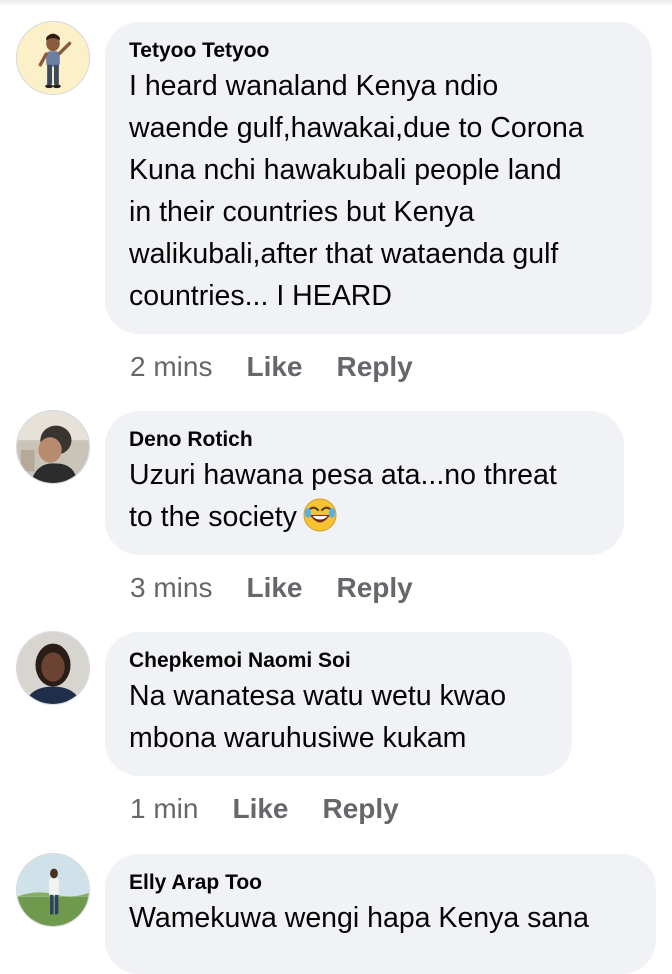 The image size is (672, 974). Describe the element at coordinates (164, 809) in the screenshot. I see `comment-timestamp: 1 min` at that location.